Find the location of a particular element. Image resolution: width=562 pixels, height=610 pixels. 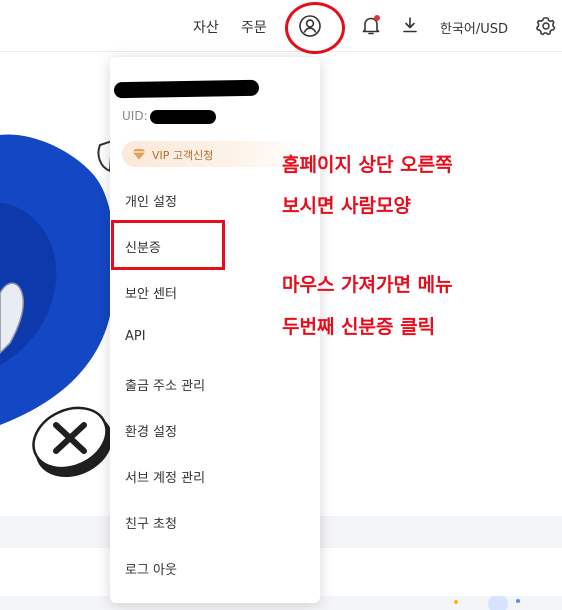

annotation-text-line2: 보시면 사람모양 is located at coordinates (346, 206).